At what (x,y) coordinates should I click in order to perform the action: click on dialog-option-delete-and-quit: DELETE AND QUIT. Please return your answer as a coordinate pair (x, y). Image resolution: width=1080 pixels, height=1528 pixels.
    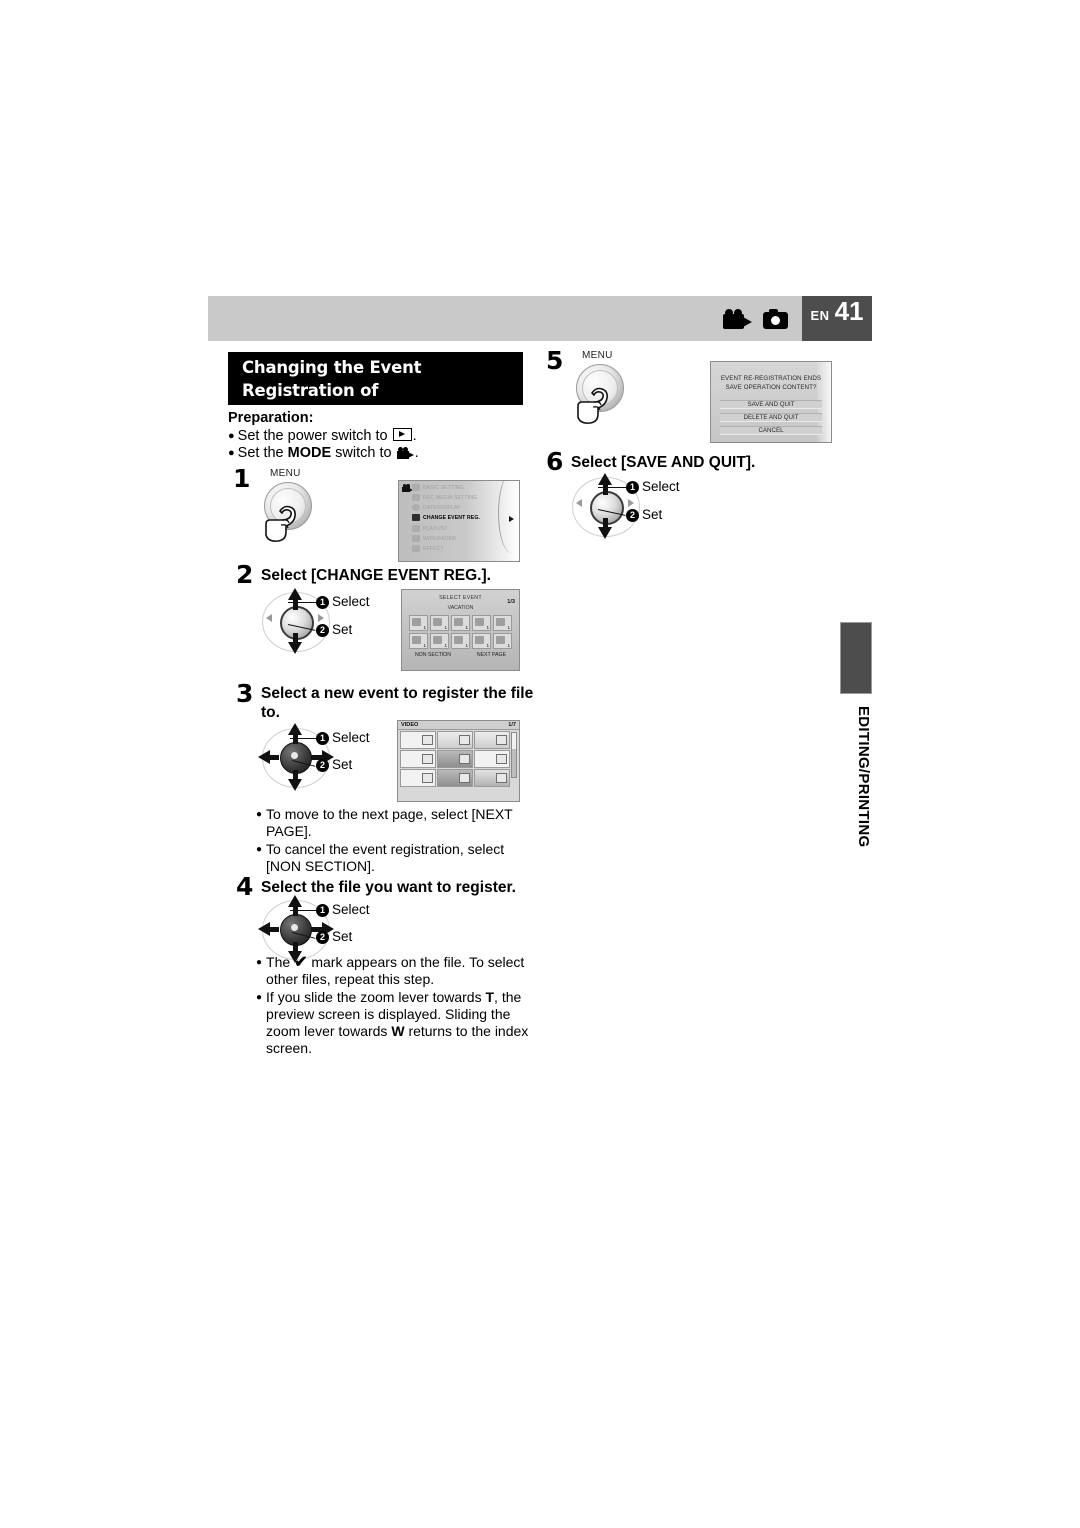
    Looking at the image, I should click on (771, 417).